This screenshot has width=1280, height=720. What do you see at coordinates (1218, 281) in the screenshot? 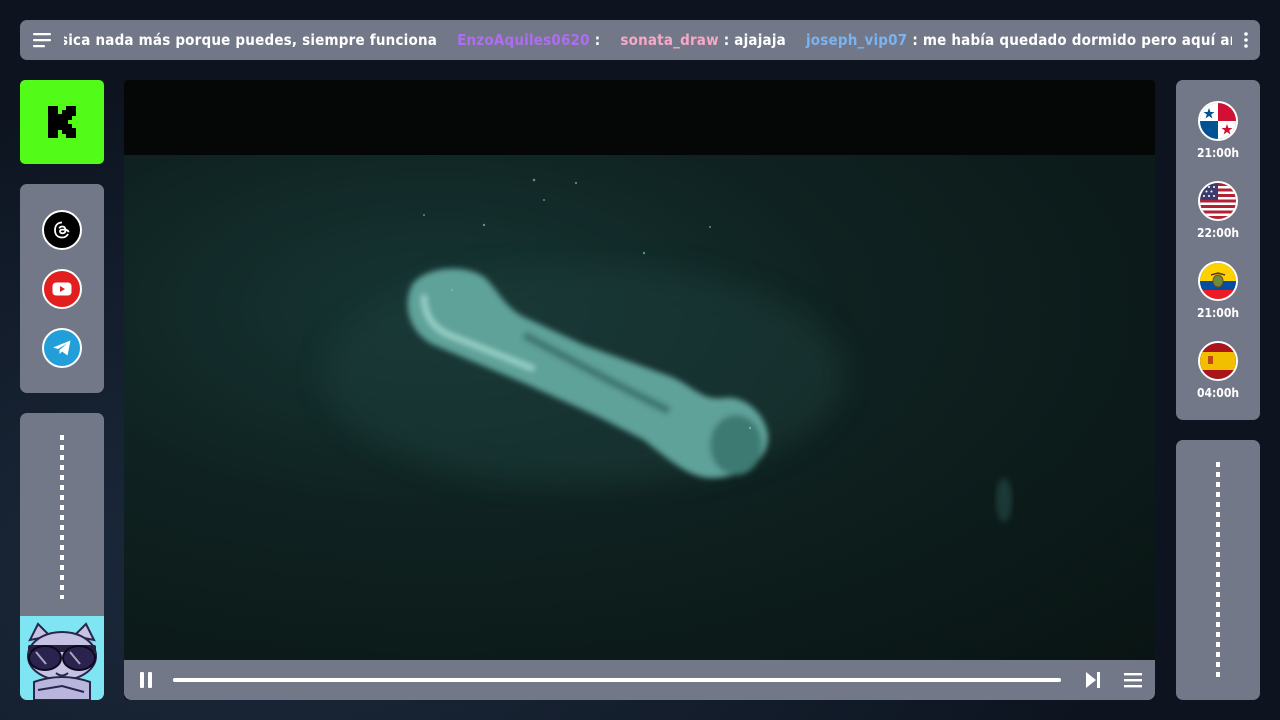
I see `ecuador-flag-icon` at bounding box center [1218, 281].